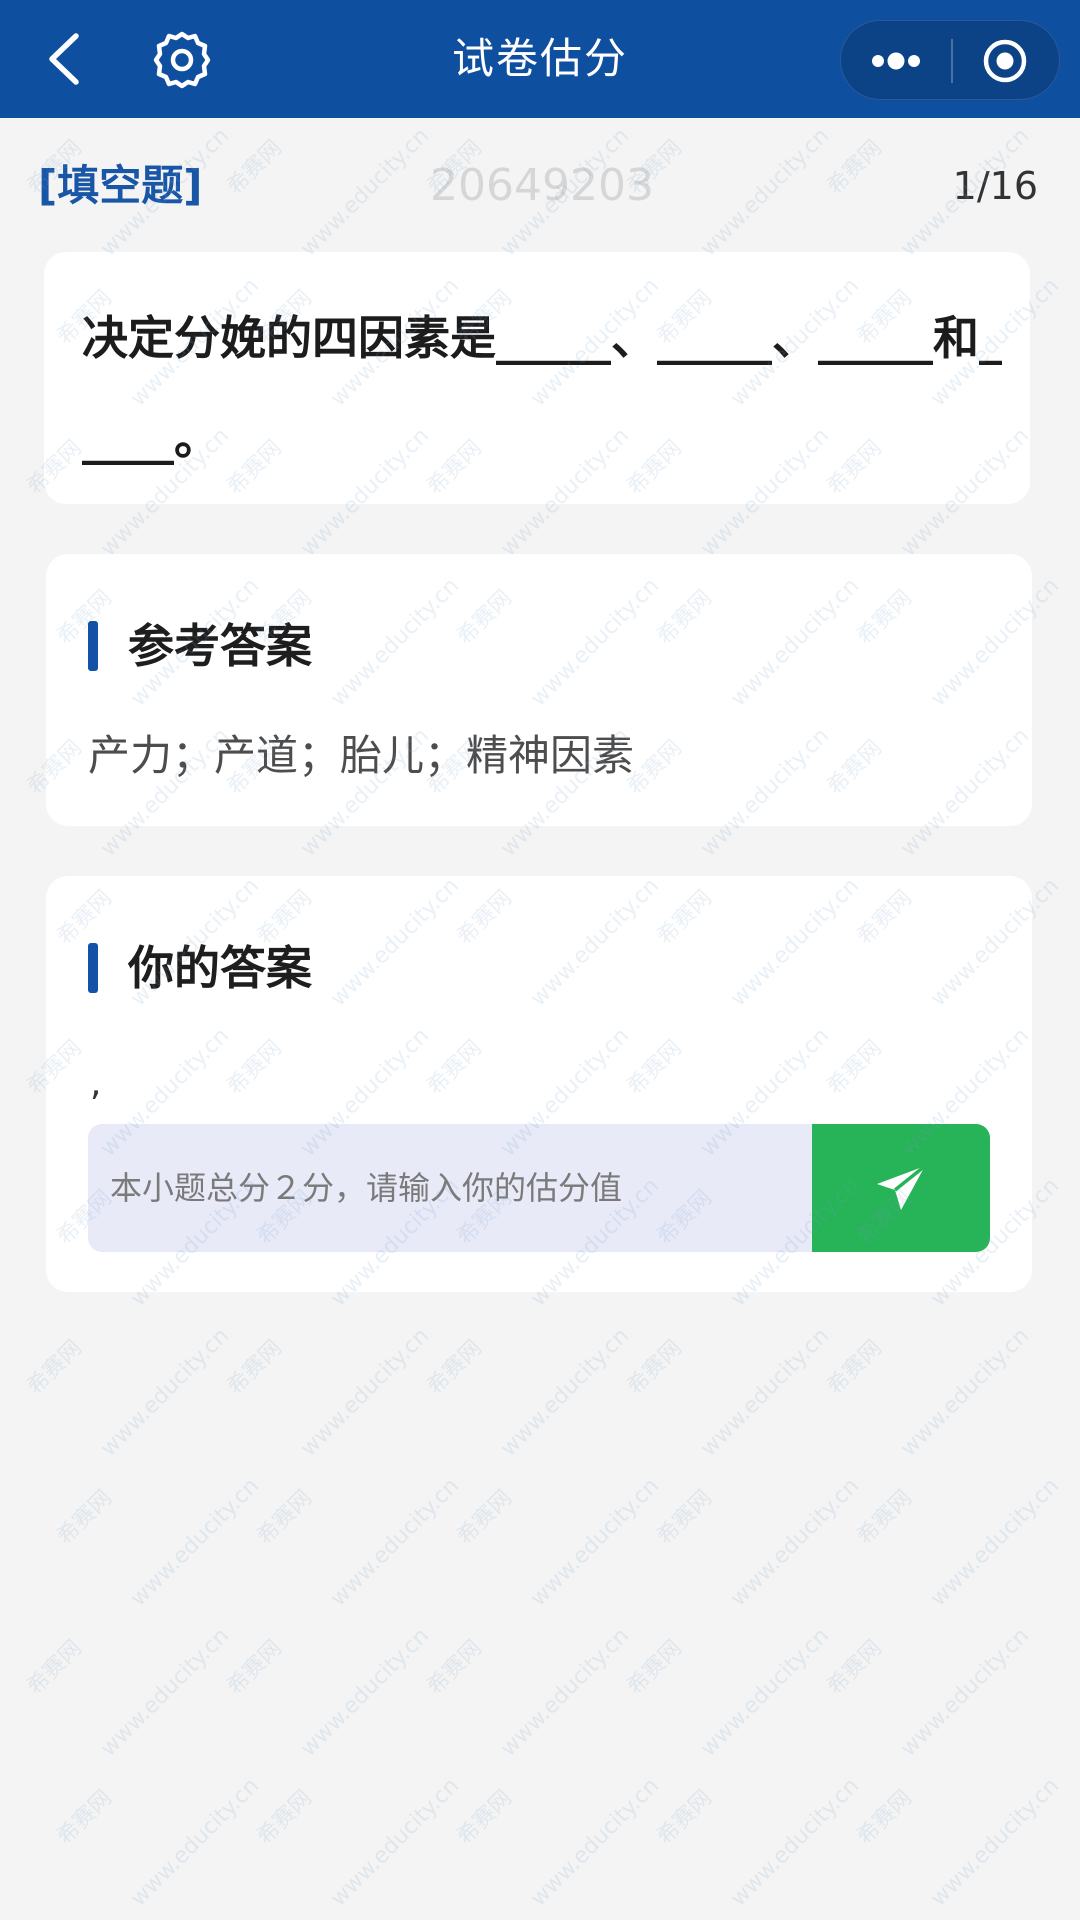  What do you see at coordinates (220, 646) in the screenshot?
I see `reference-answer-title: 参考答案` at bounding box center [220, 646].